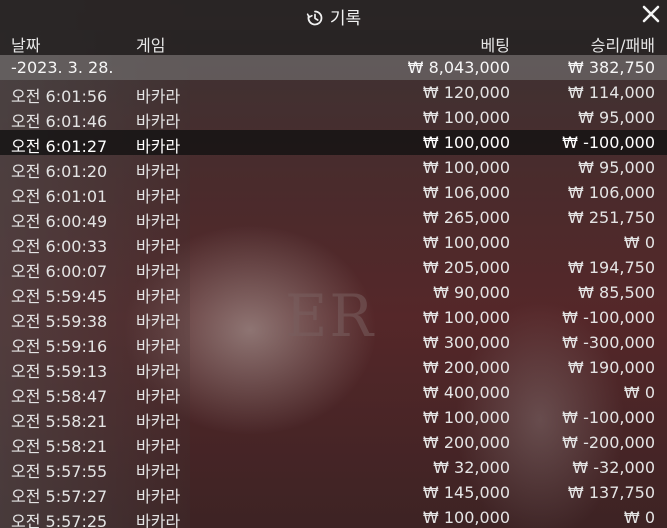 The height and width of the screenshot is (528, 667). What do you see at coordinates (333, 443) in the screenshot?
I see `history-row: 오전 5:58:21 바카라 ₩ 200,000 ₩ -200,000` at bounding box center [333, 443].